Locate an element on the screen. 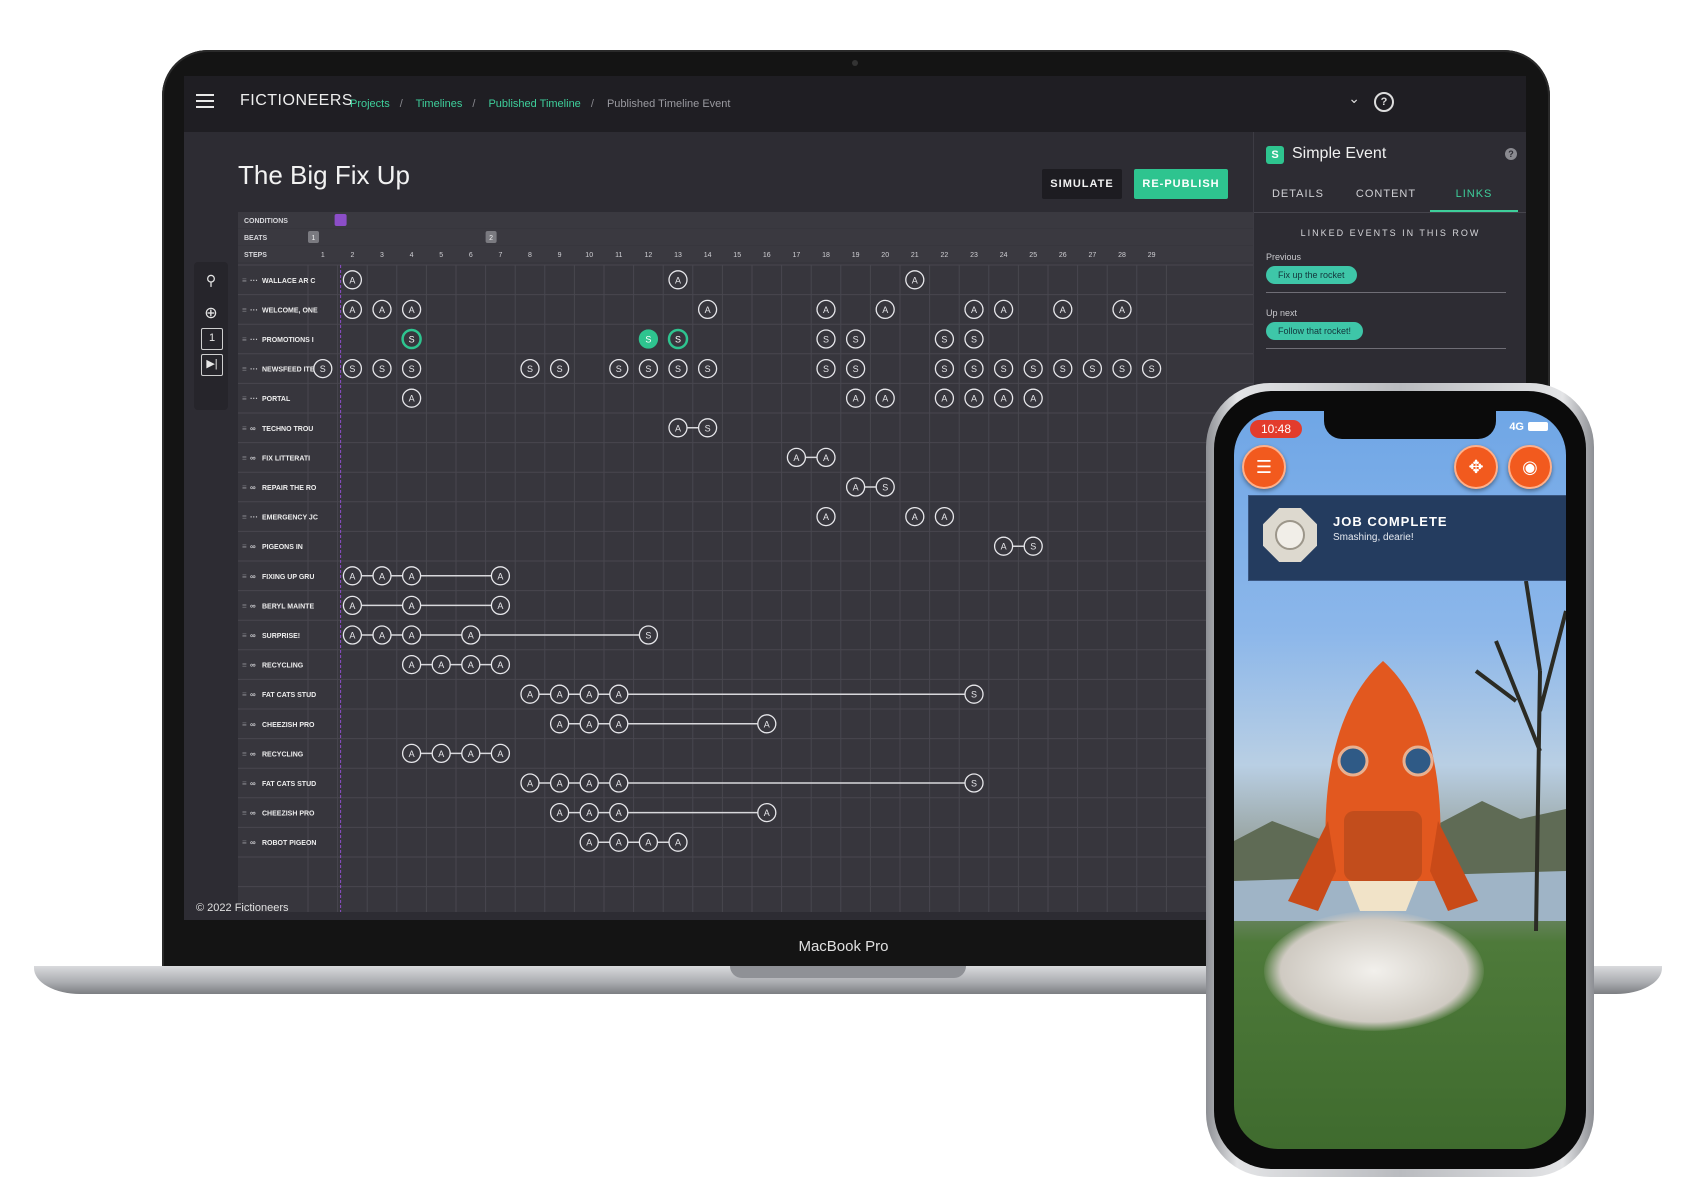 The width and height of the screenshot is (1687, 1191). menu-icon is located at coordinates (205, 101).